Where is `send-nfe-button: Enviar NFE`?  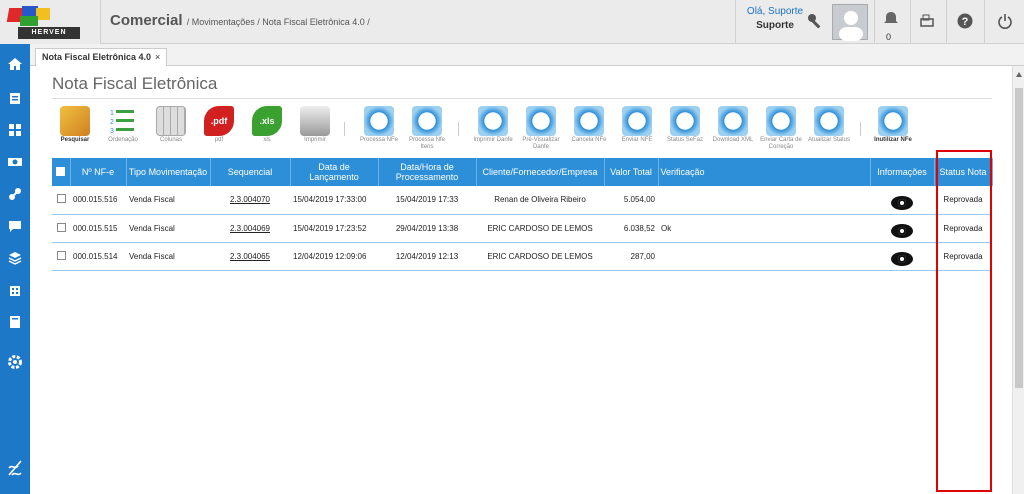 send-nfe-button: Enviar NFE is located at coordinates (637, 130).